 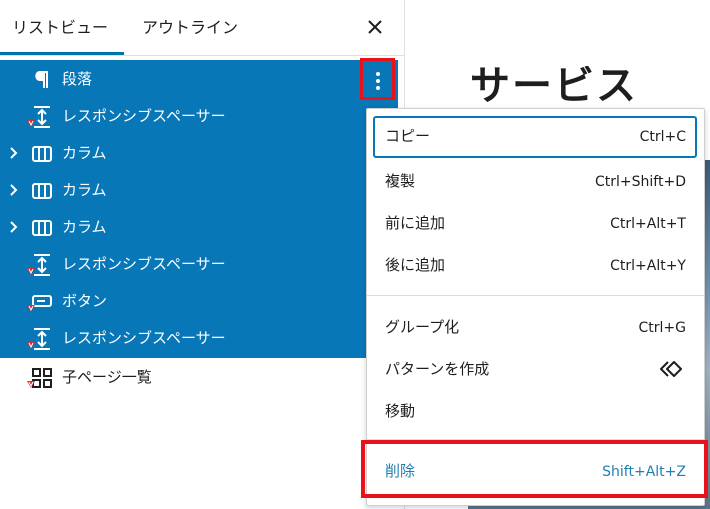 What do you see at coordinates (107, 377) in the screenshot?
I see `list-item-label: 子ページ一覧` at bounding box center [107, 377].